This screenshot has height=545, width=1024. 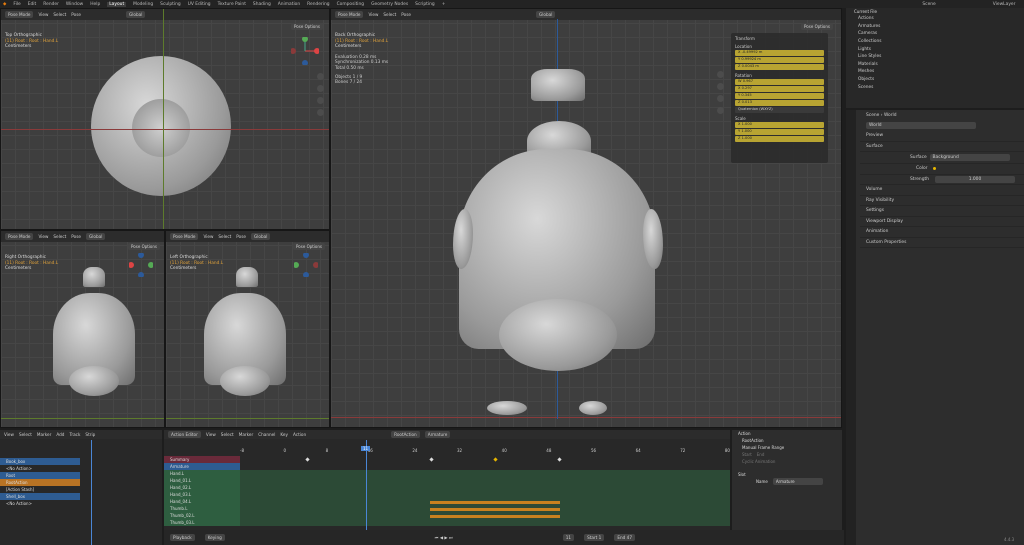 I want to click on action-name-field: RootAction, so click(x=787, y=440).